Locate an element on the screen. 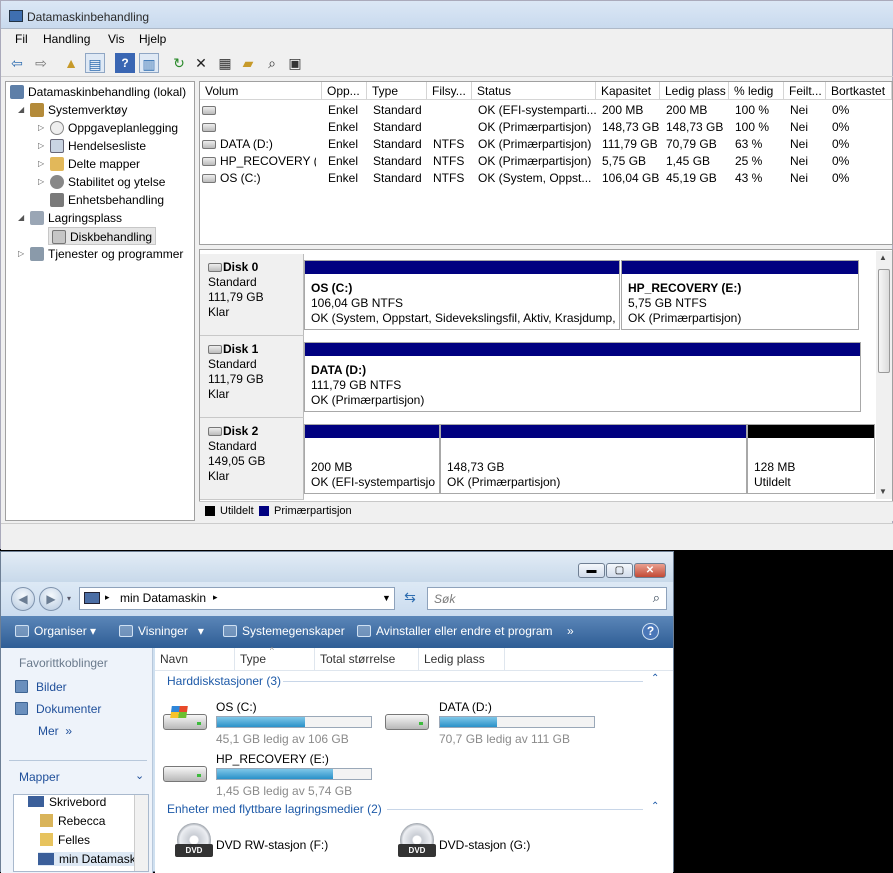 The height and width of the screenshot is (873, 893). column-overhead: Bortkastet is located at coordinates (859, 91).